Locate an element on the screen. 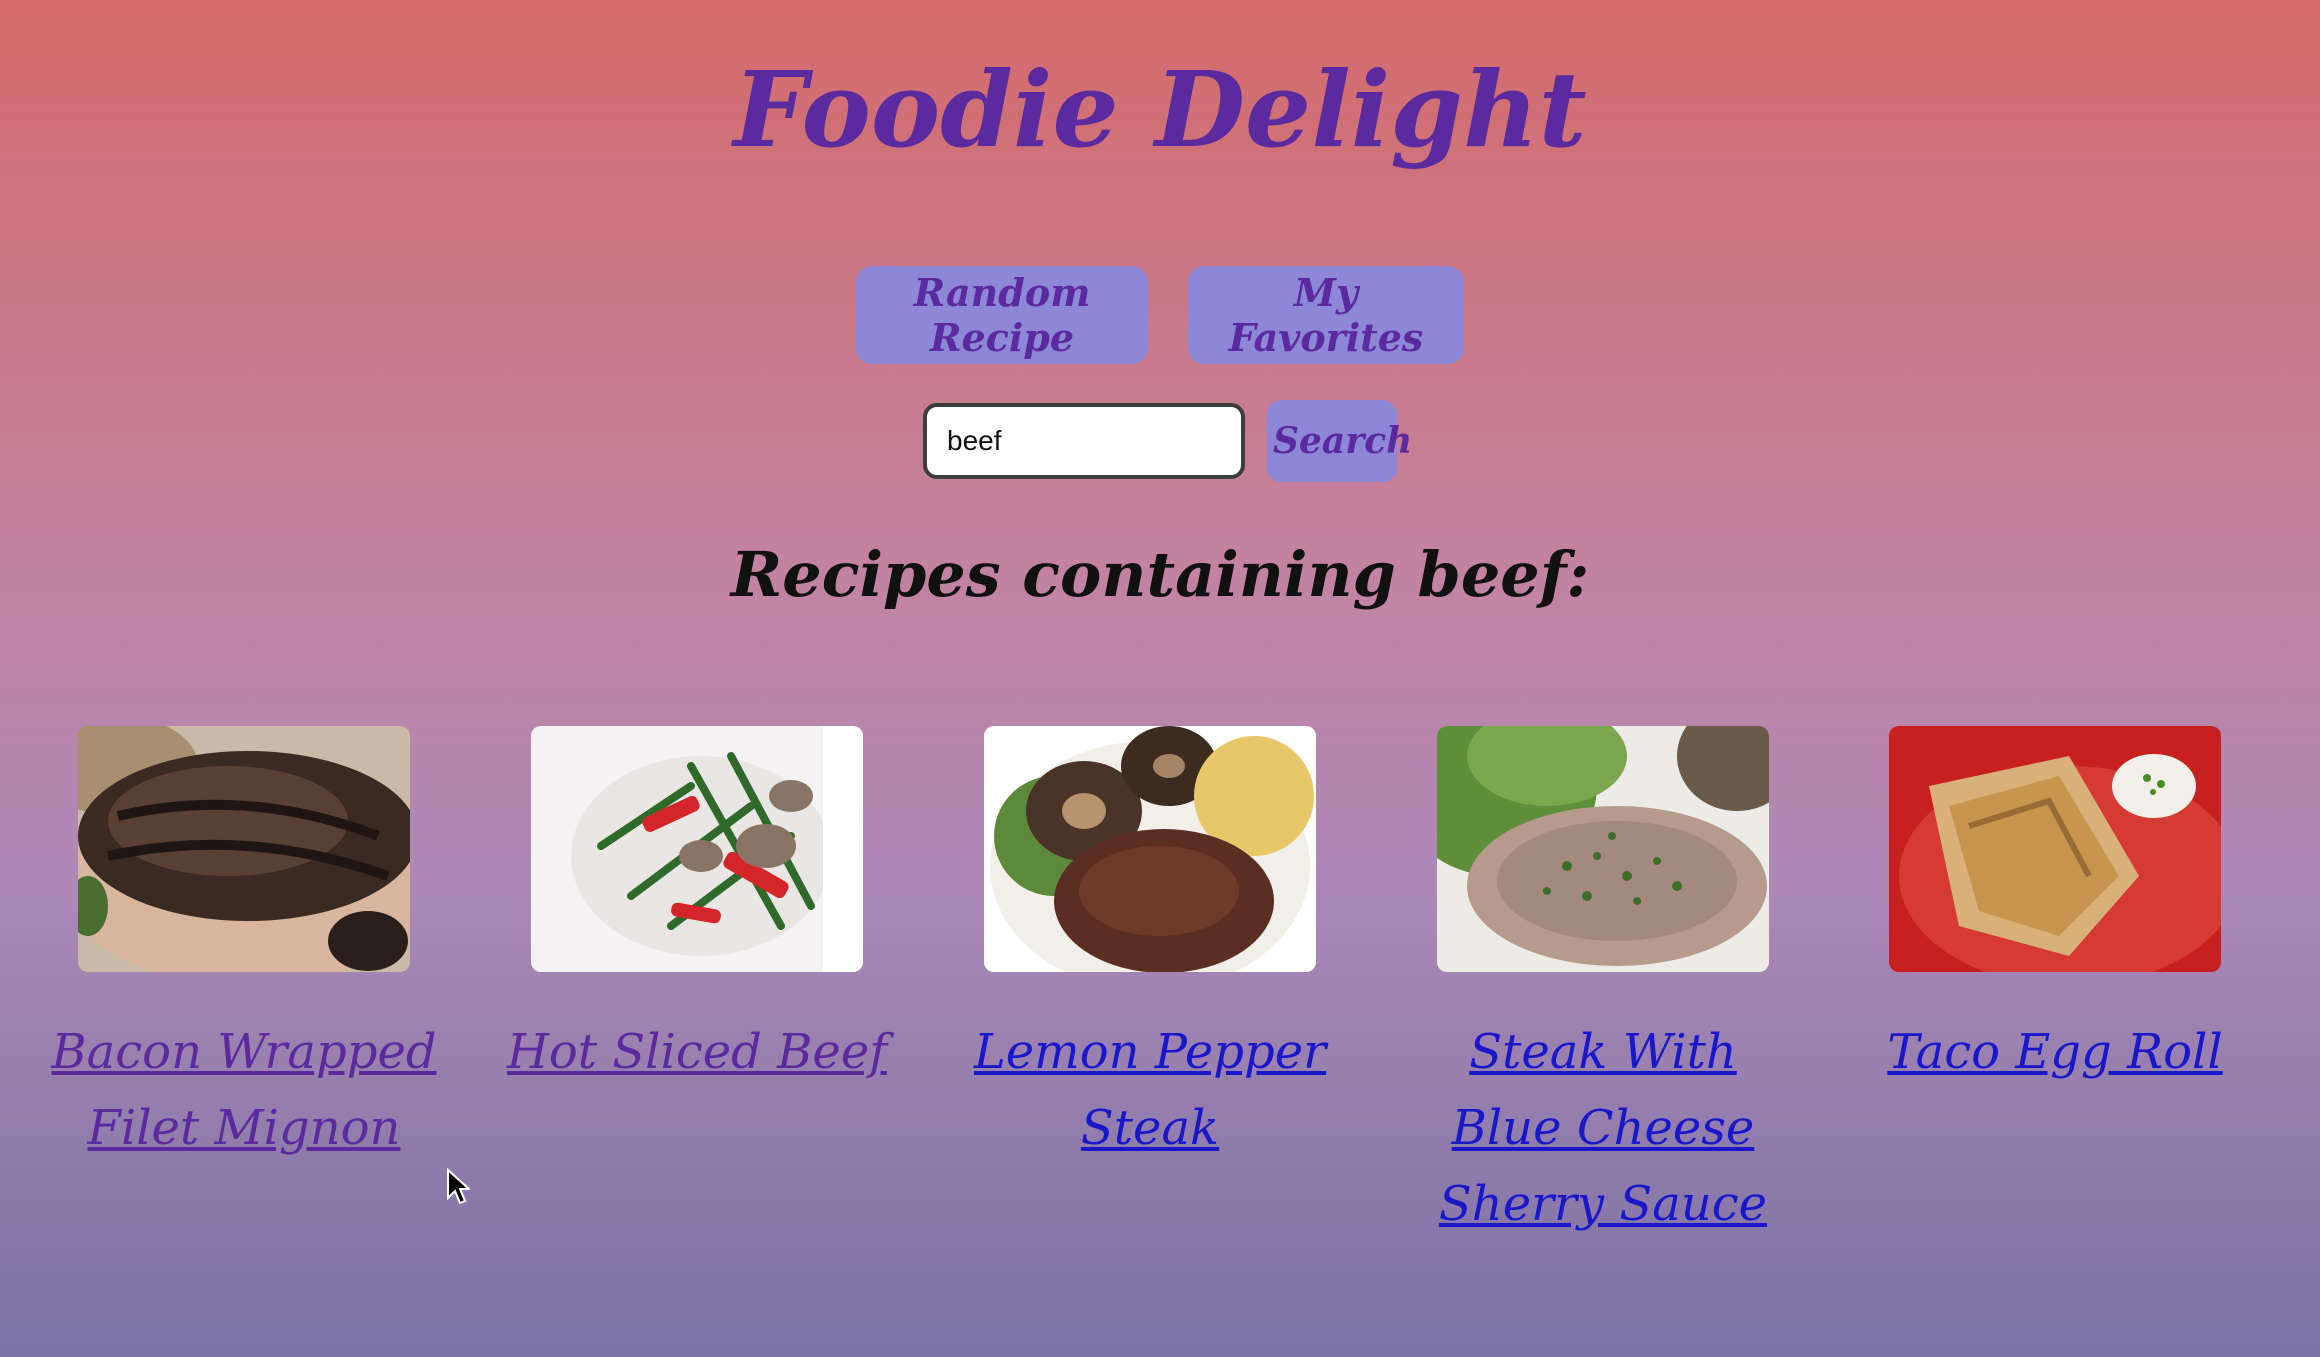 The image size is (2320, 1357). grilled-filet-photo is located at coordinates (244, 849).